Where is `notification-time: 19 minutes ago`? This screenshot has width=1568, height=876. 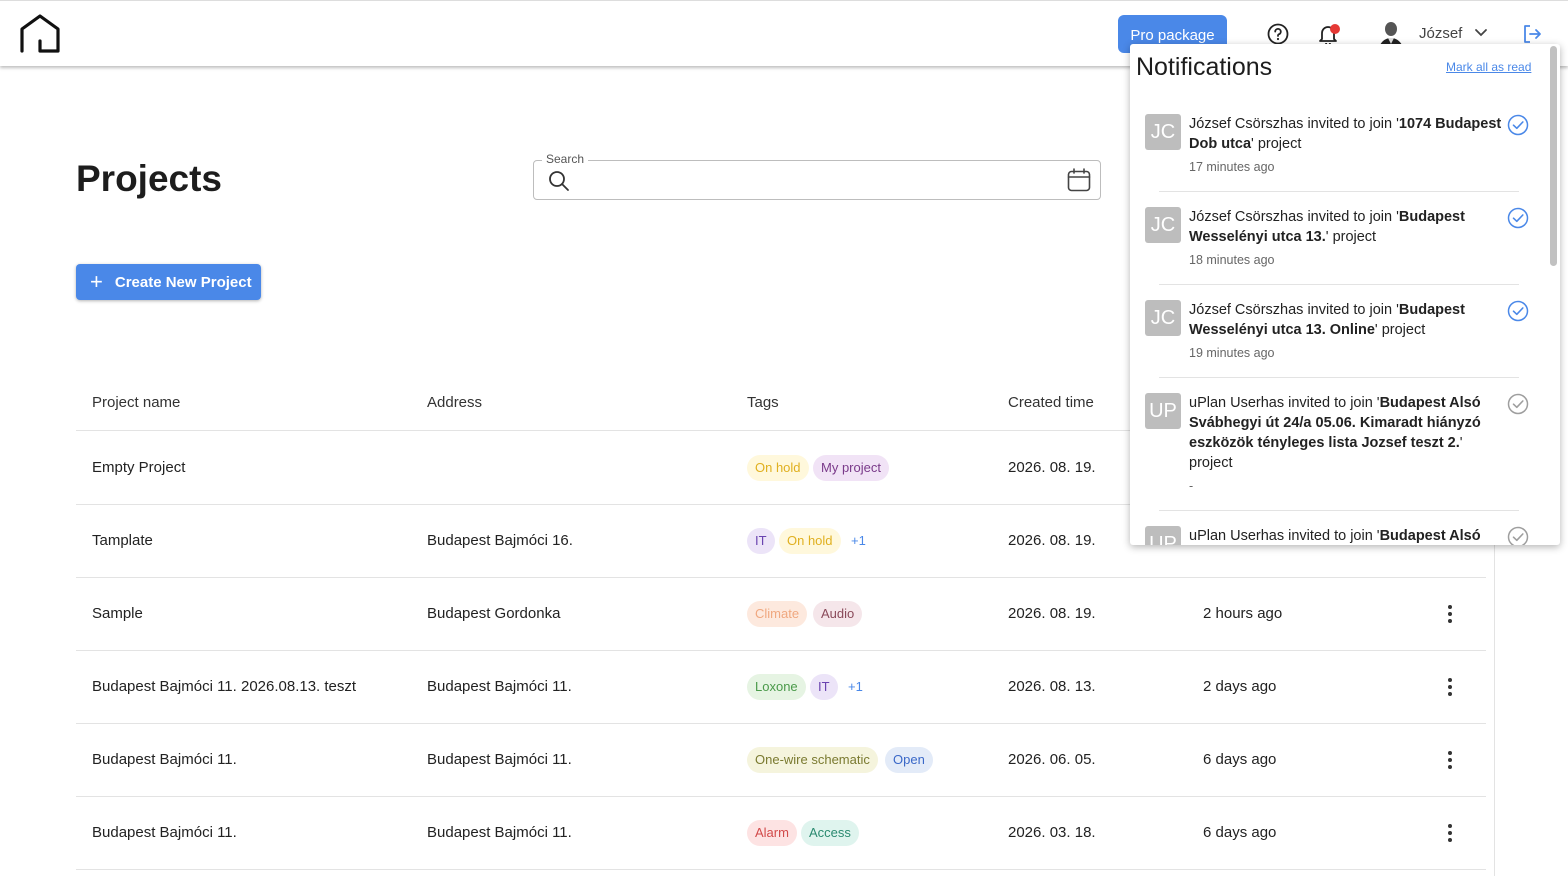
notification-time: 19 minutes ago is located at coordinates (1232, 353).